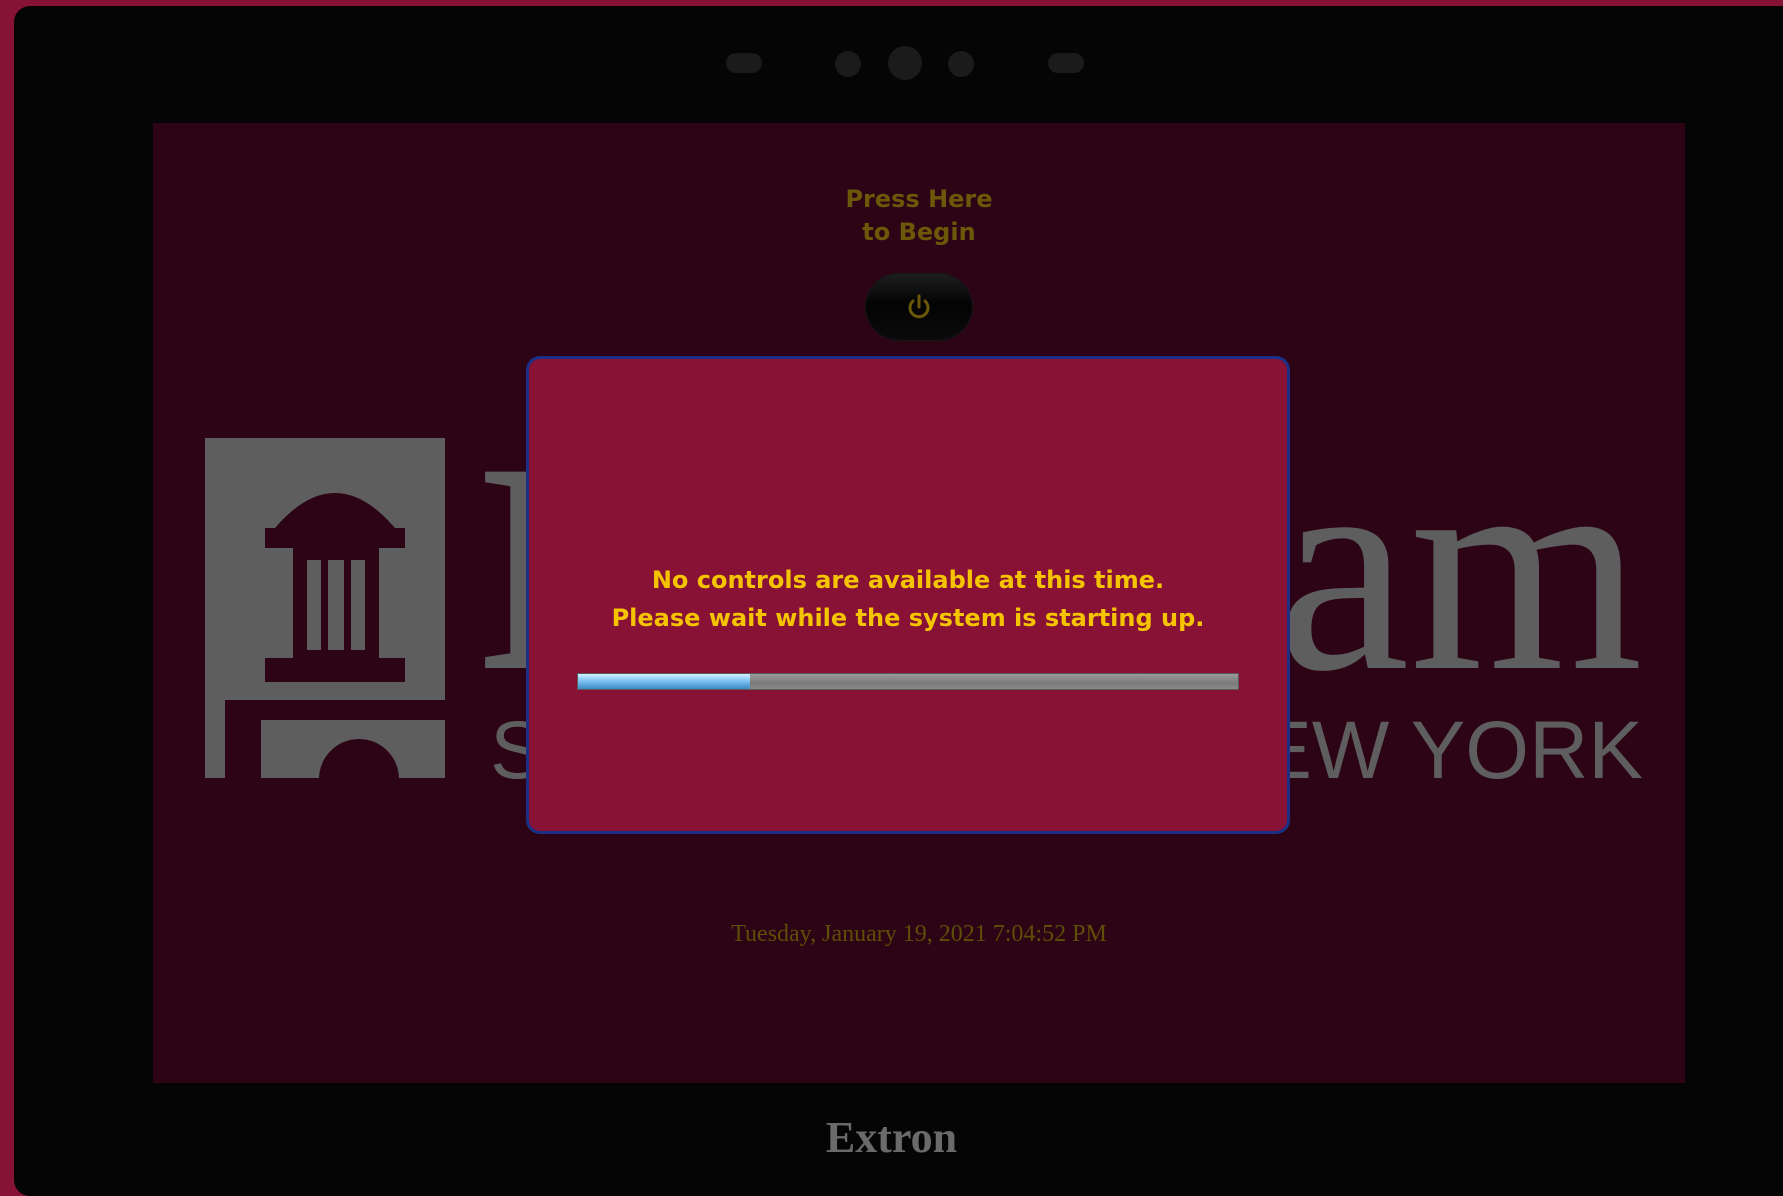 The image size is (1783, 1196). Describe the element at coordinates (1066, 63) in the screenshot. I see `sensor-right` at that location.